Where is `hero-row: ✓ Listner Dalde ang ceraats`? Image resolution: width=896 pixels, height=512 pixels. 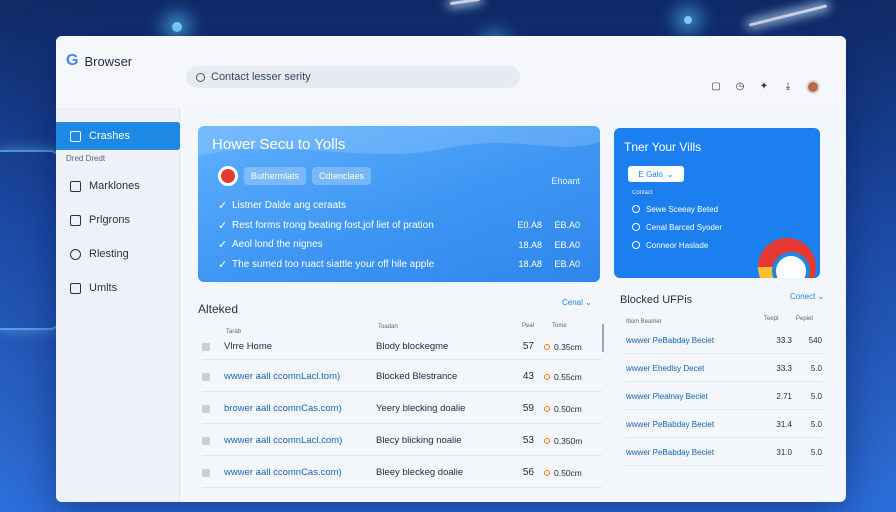 hero-row: ✓ Listner Dalde ang ceraats is located at coordinates (399, 206).